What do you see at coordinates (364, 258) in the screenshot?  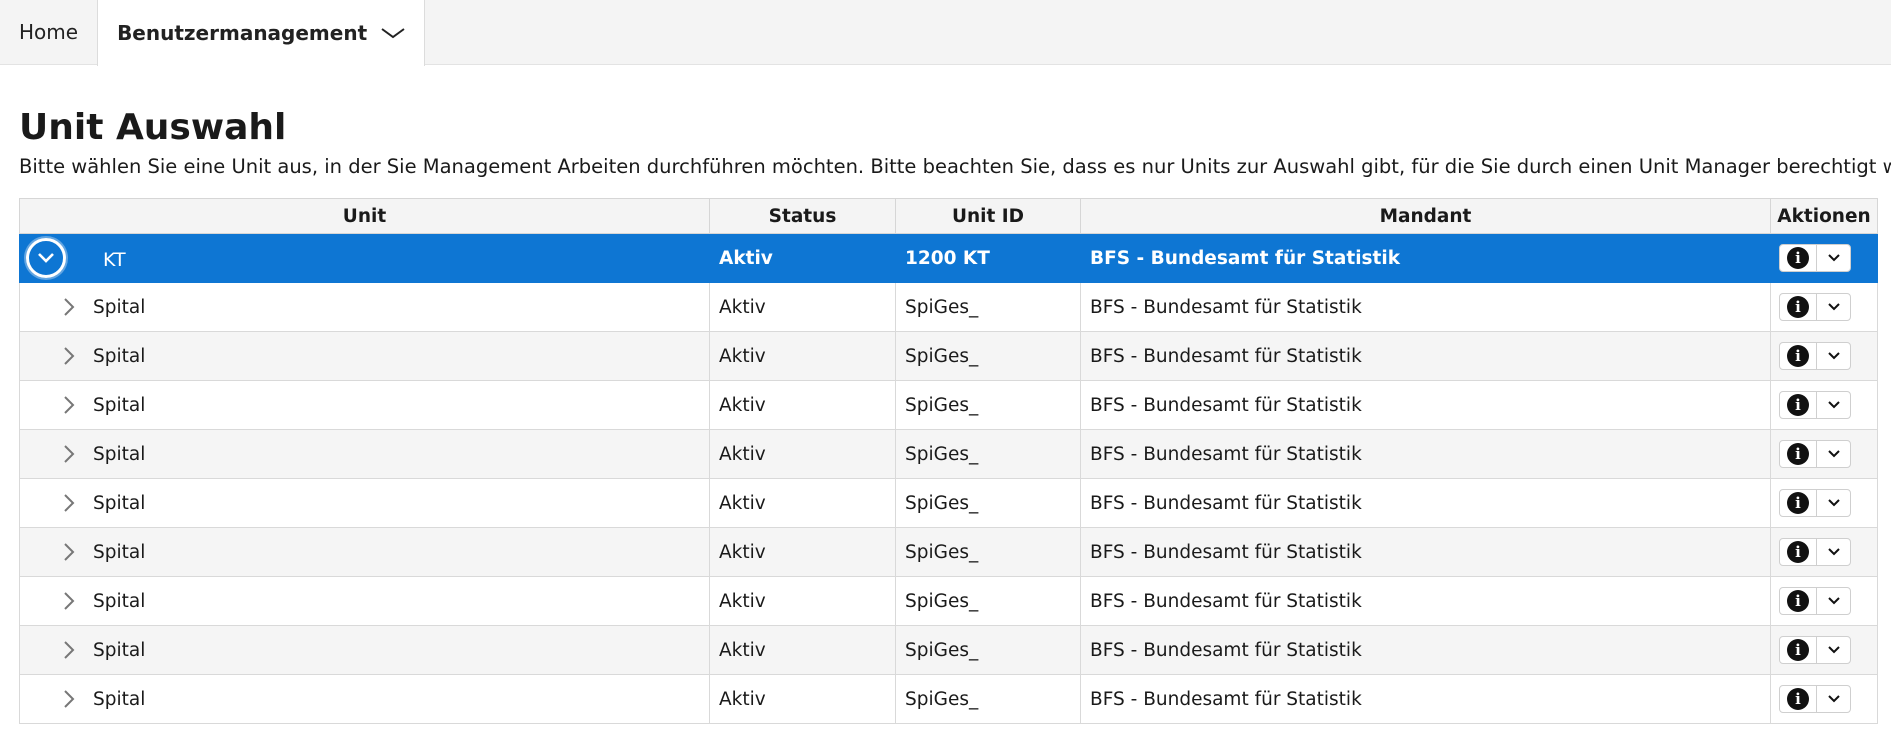 I see `unit-cell: KT` at bounding box center [364, 258].